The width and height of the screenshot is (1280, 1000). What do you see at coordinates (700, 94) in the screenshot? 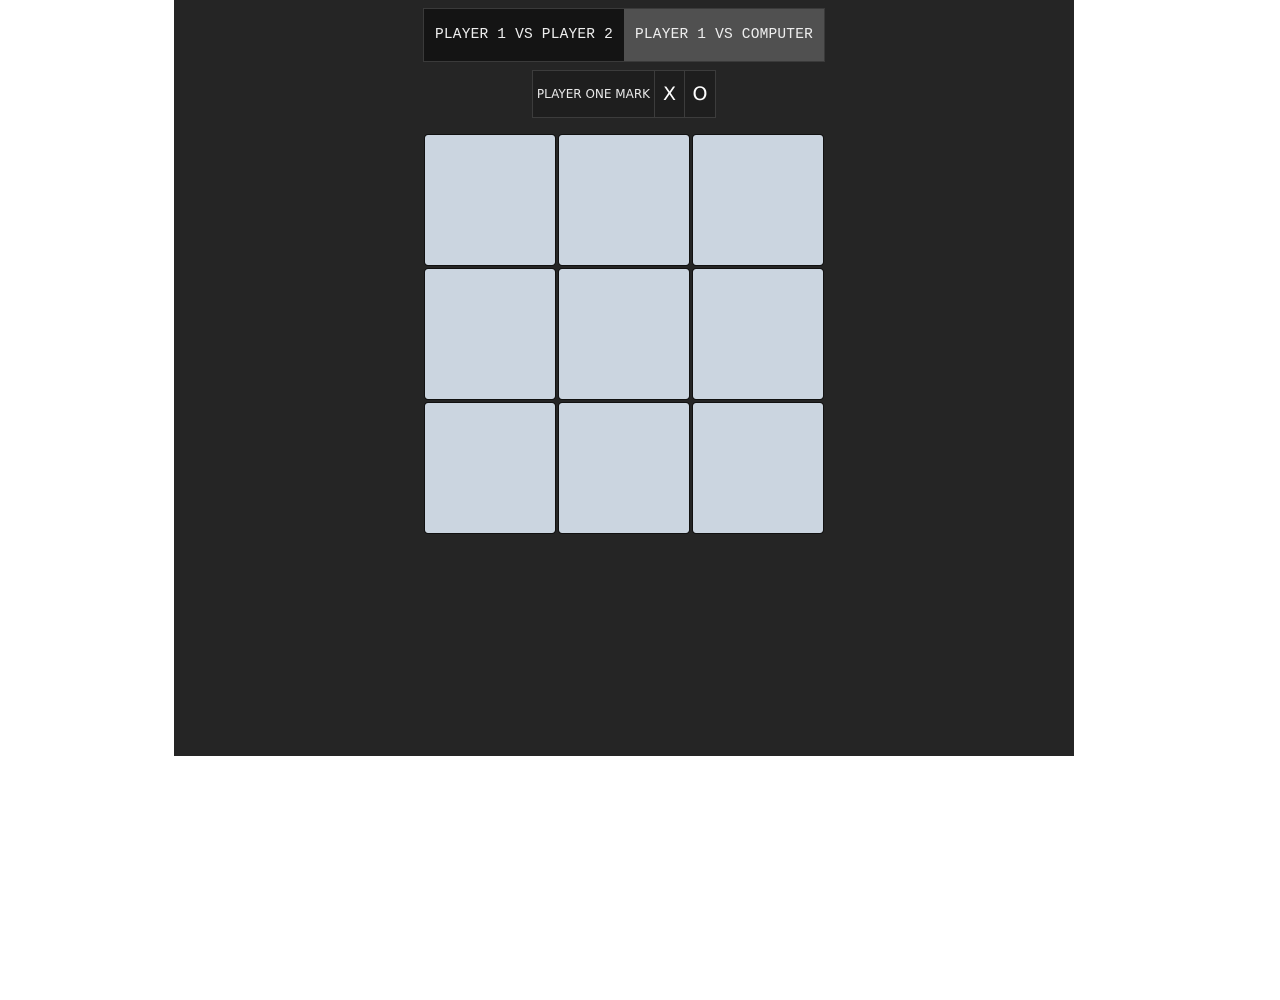
I see `mark-o-button: O` at bounding box center [700, 94].